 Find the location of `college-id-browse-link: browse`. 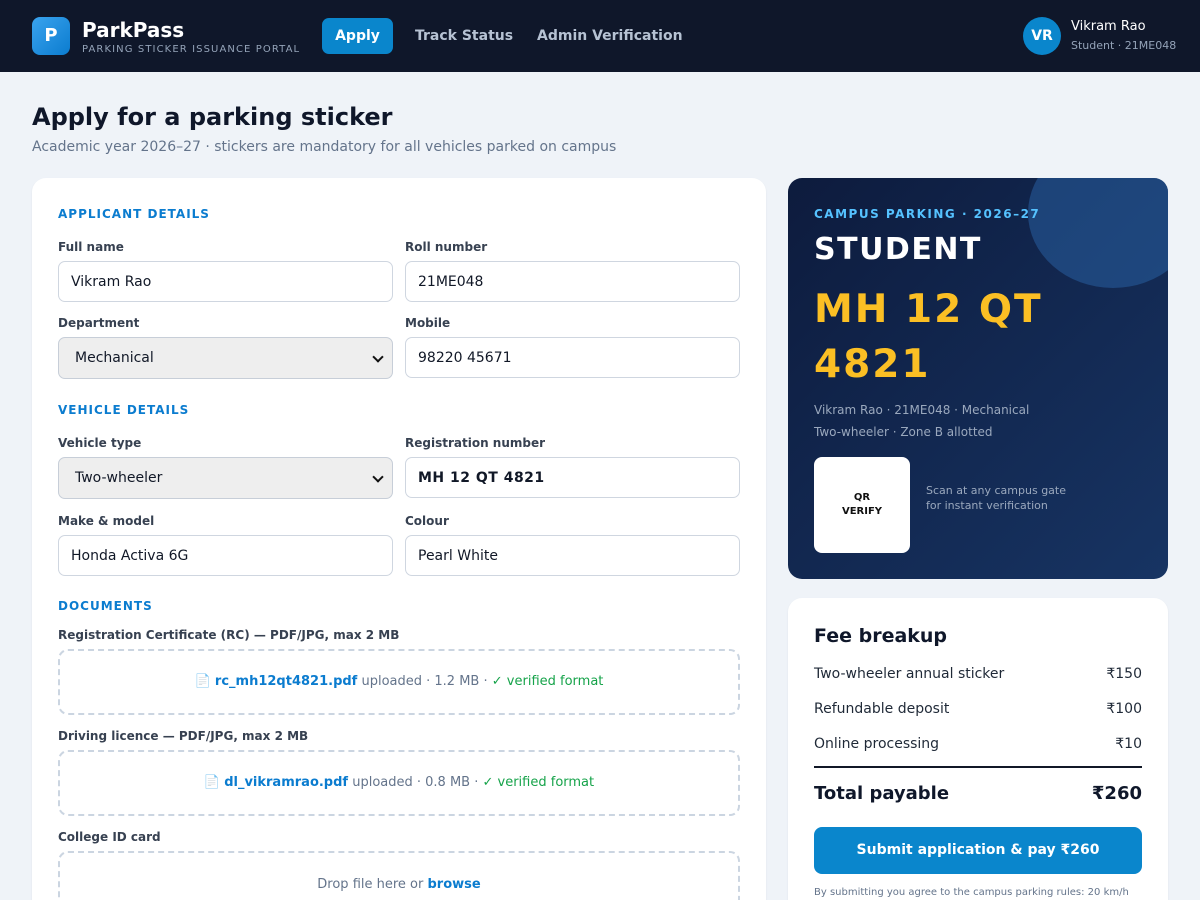

college-id-browse-link: browse is located at coordinates (454, 884).